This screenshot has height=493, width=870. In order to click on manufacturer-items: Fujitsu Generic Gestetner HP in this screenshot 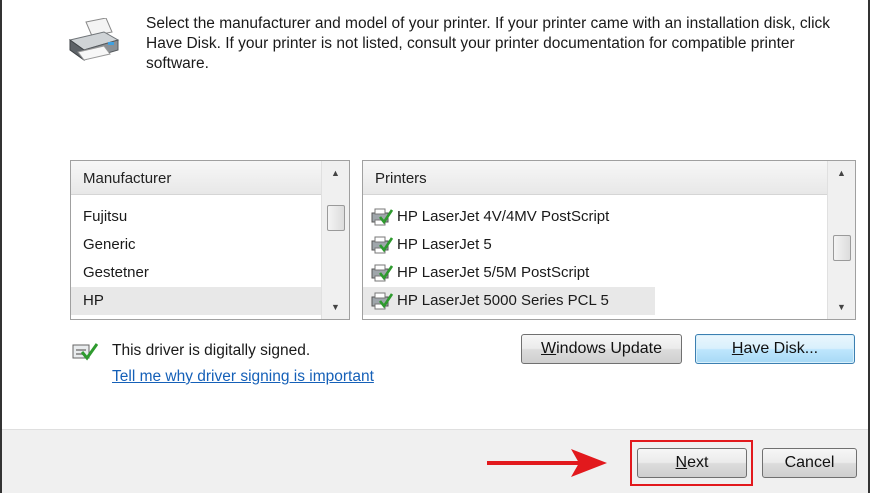, I will do `click(196, 259)`.